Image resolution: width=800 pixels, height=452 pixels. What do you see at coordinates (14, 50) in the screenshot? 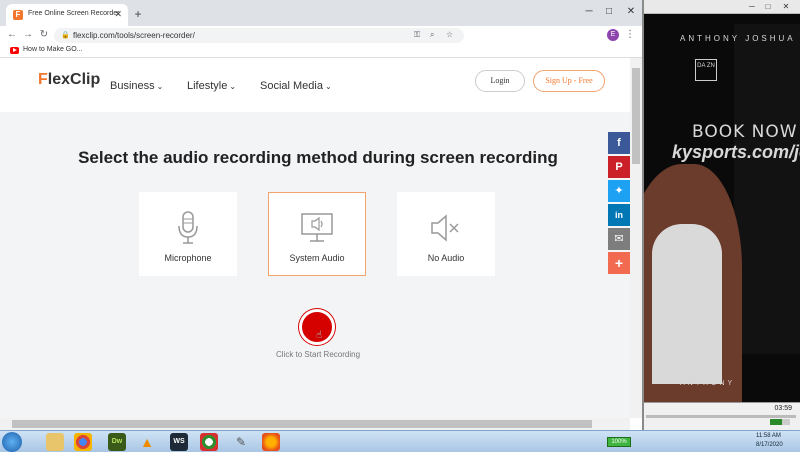
I see `youtube-icon` at bounding box center [14, 50].